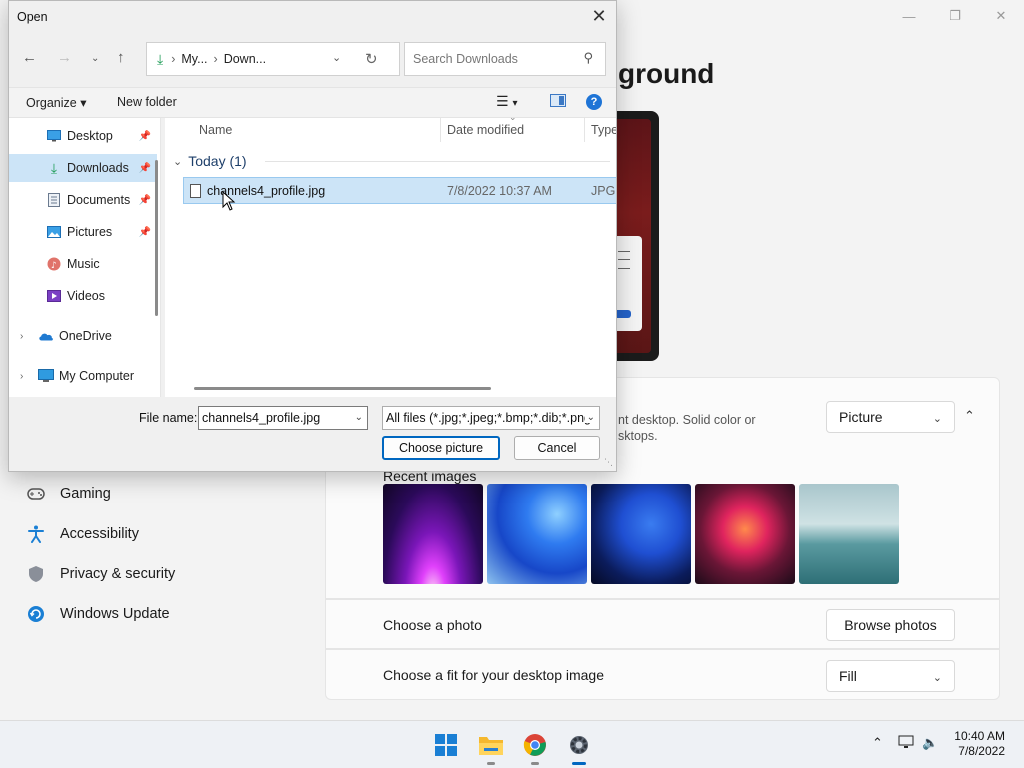 Image resolution: width=1024 pixels, height=768 pixels. I want to click on up-arrow-icon: ↑, so click(121, 57).